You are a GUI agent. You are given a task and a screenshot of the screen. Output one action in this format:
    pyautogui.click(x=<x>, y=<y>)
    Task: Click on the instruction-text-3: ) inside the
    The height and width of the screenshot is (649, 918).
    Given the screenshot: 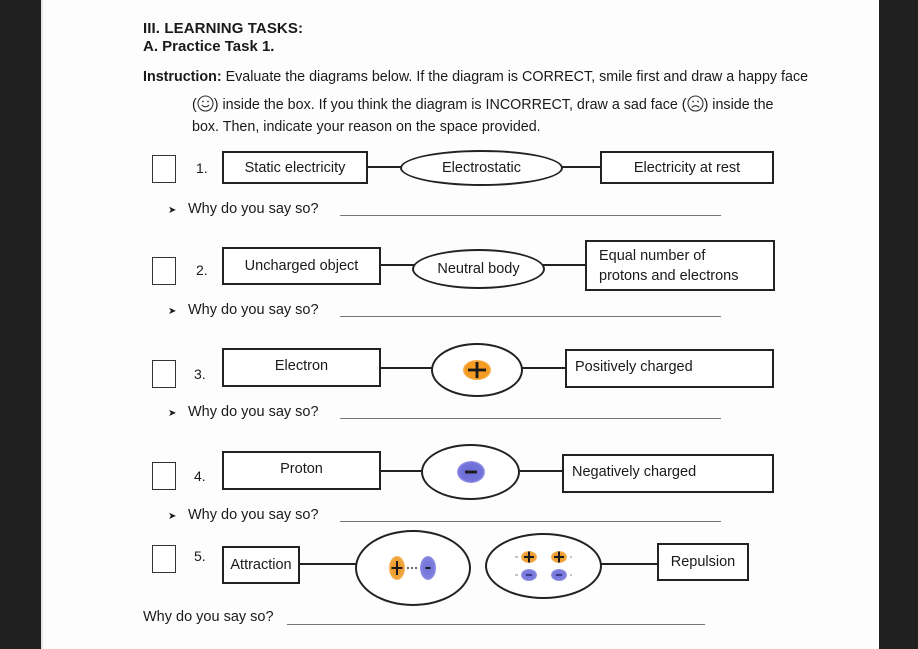 What is the action you would take?
    pyautogui.click(x=738, y=105)
    